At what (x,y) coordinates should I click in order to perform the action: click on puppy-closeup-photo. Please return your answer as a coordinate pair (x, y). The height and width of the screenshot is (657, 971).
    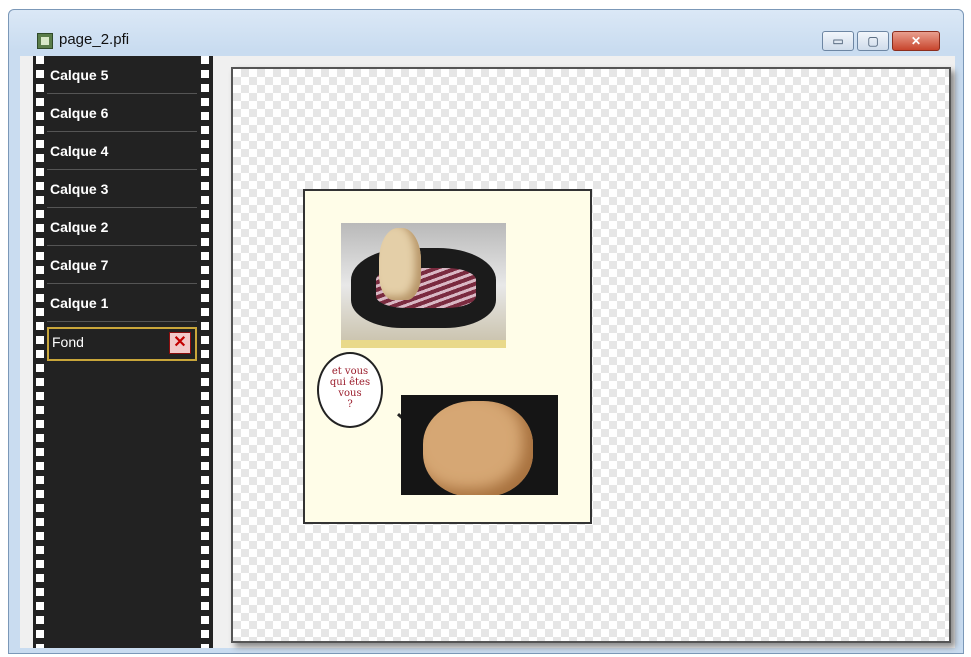
    Looking at the image, I should click on (479, 445).